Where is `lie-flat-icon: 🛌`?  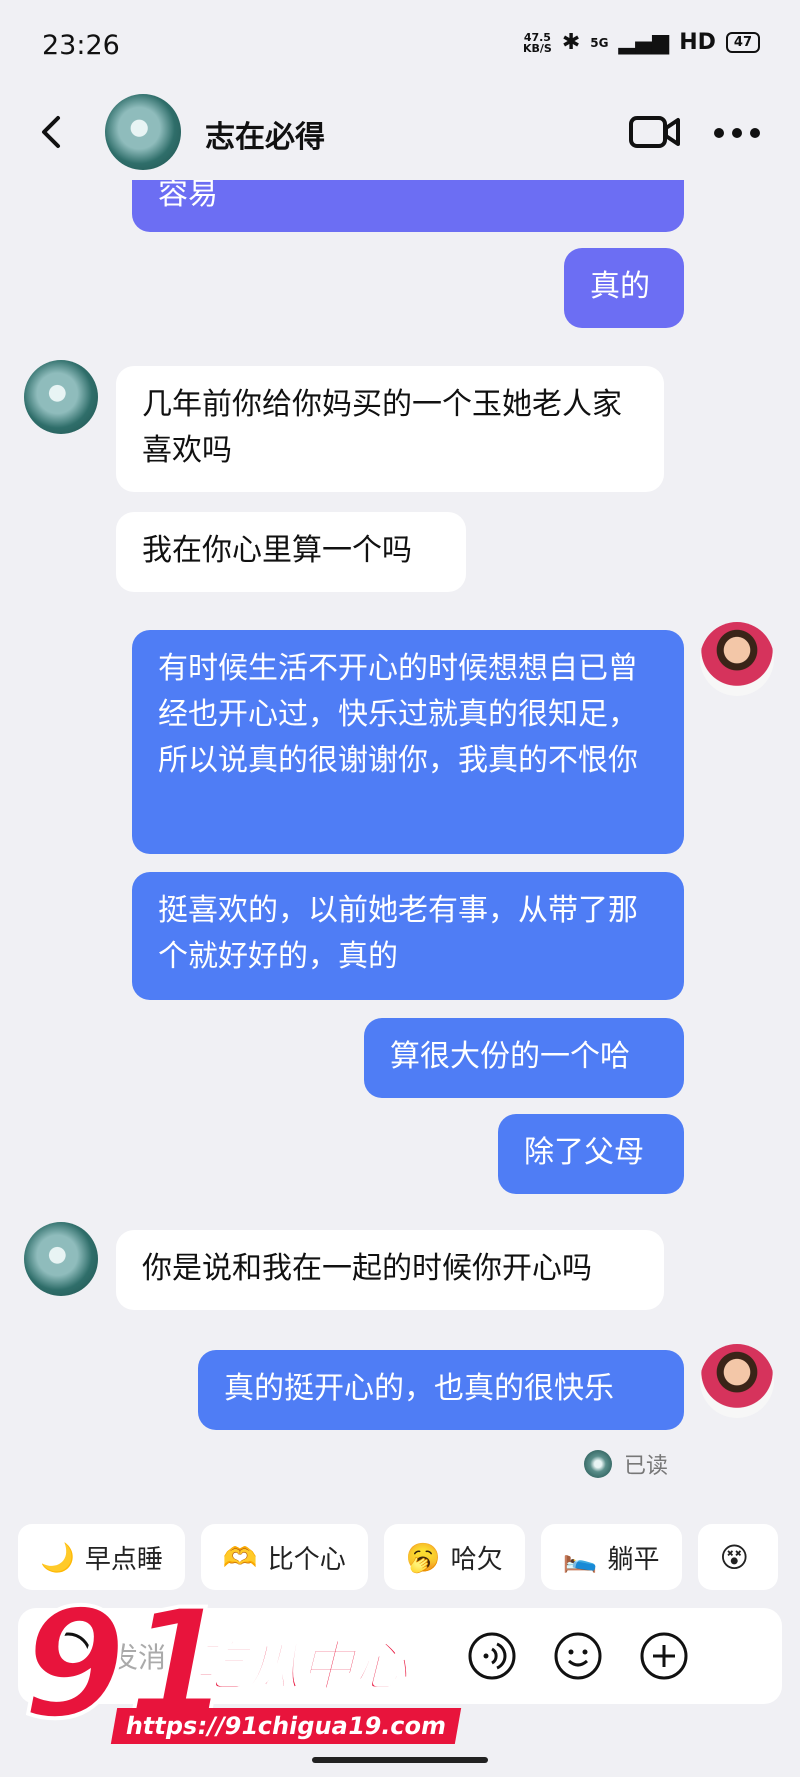
lie-flat-icon: 🛌 is located at coordinates (580, 1557).